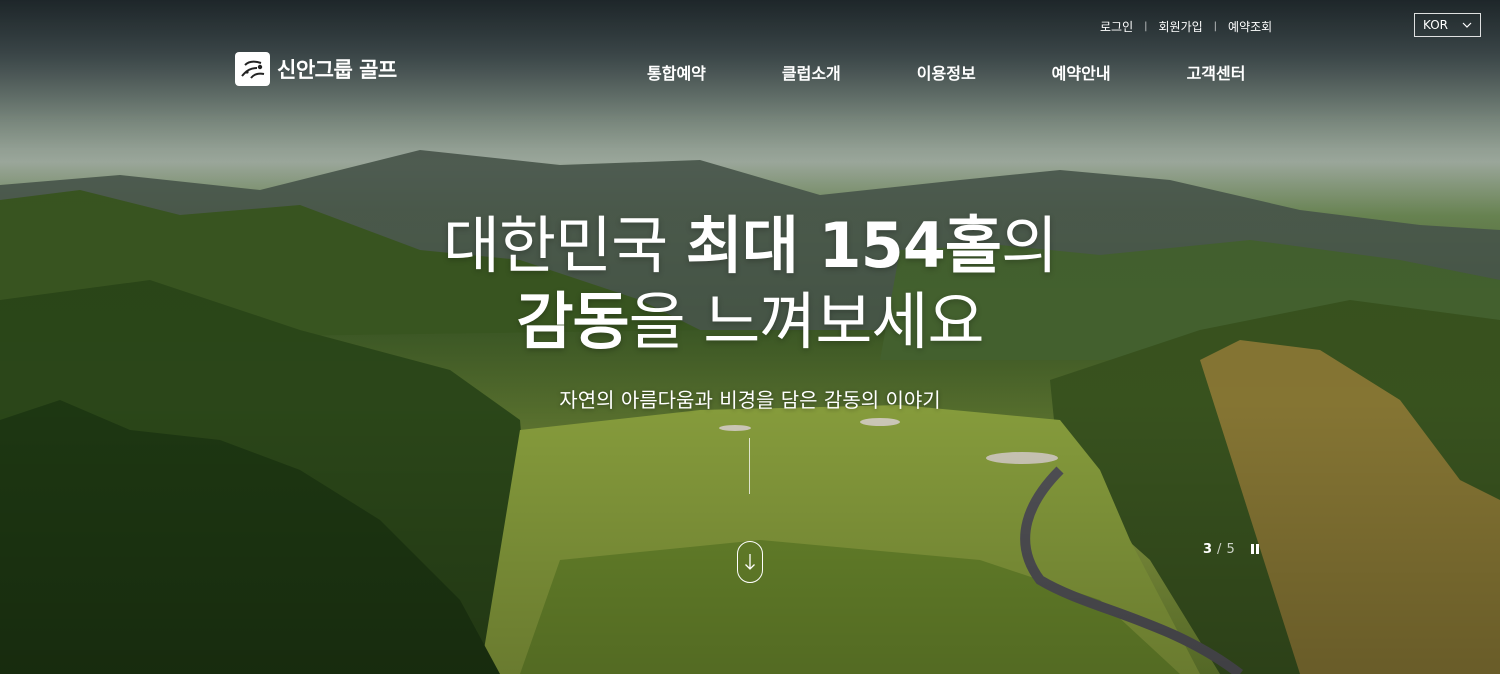 This screenshot has width=1500, height=674. What do you see at coordinates (750, 400) in the screenshot?
I see `hero-subtitle: 자연의 아름다움과 비경을 담은 감동의 이야기` at bounding box center [750, 400].